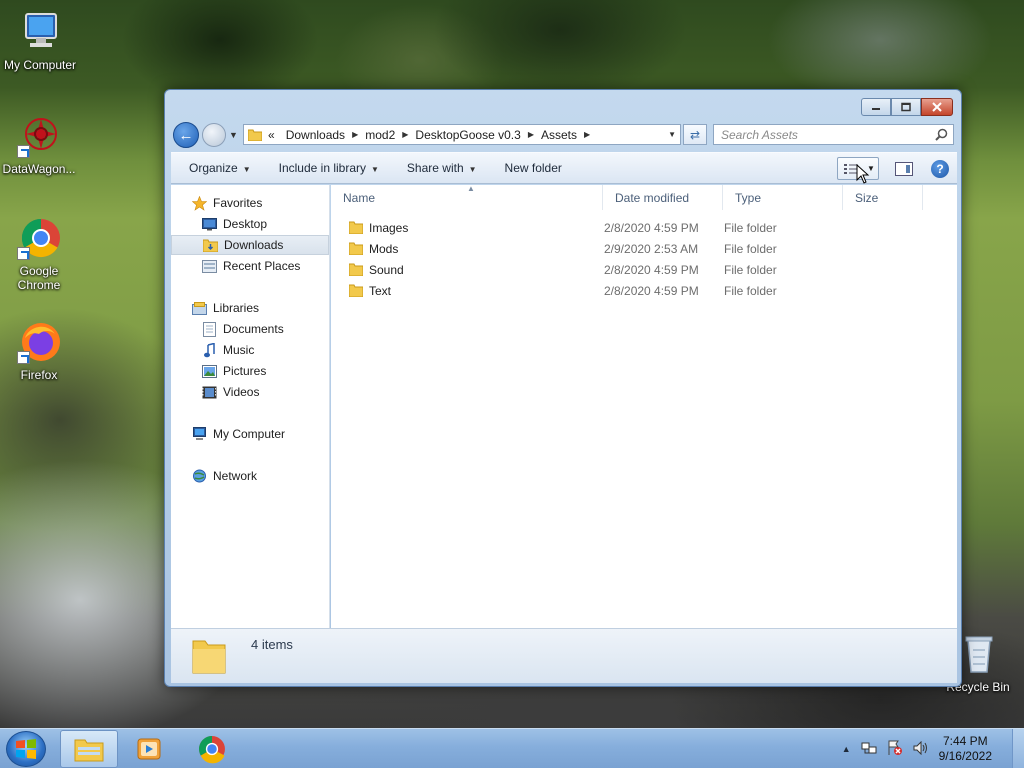 This screenshot has width=1024, height=768. What do you see at coordinates (315, 135) in the screenshot?
I see `breadcrumb-downloads: Downloads` at bounding box center [315, 135].